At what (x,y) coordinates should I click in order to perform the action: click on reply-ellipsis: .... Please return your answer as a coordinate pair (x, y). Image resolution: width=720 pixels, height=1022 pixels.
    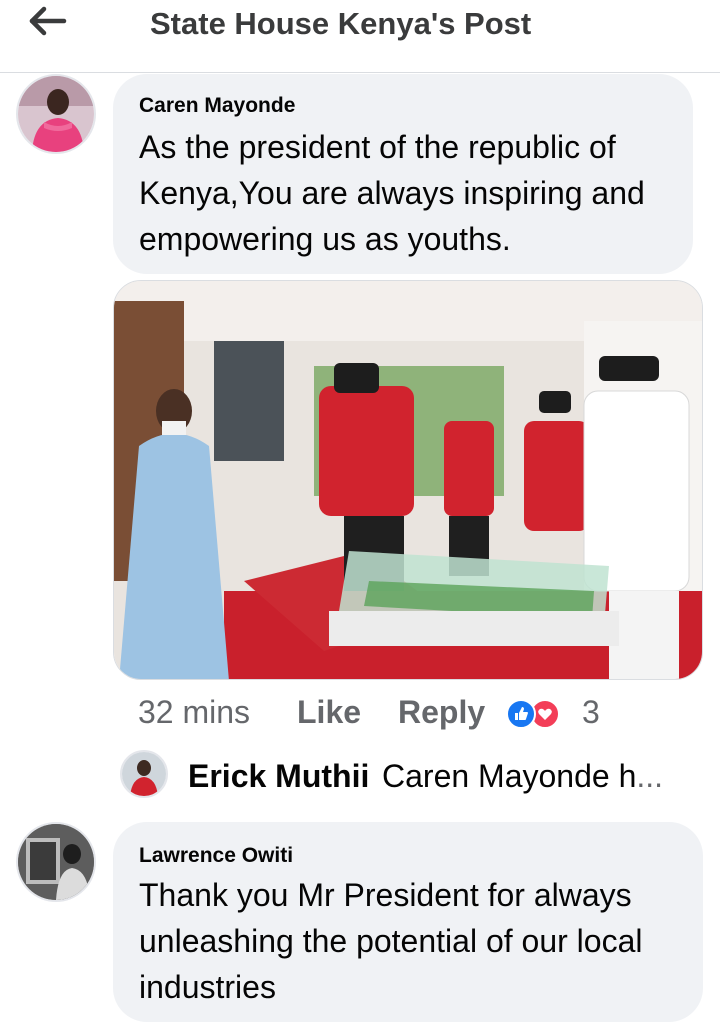
    Looking at the image, I should click on (650, 776).